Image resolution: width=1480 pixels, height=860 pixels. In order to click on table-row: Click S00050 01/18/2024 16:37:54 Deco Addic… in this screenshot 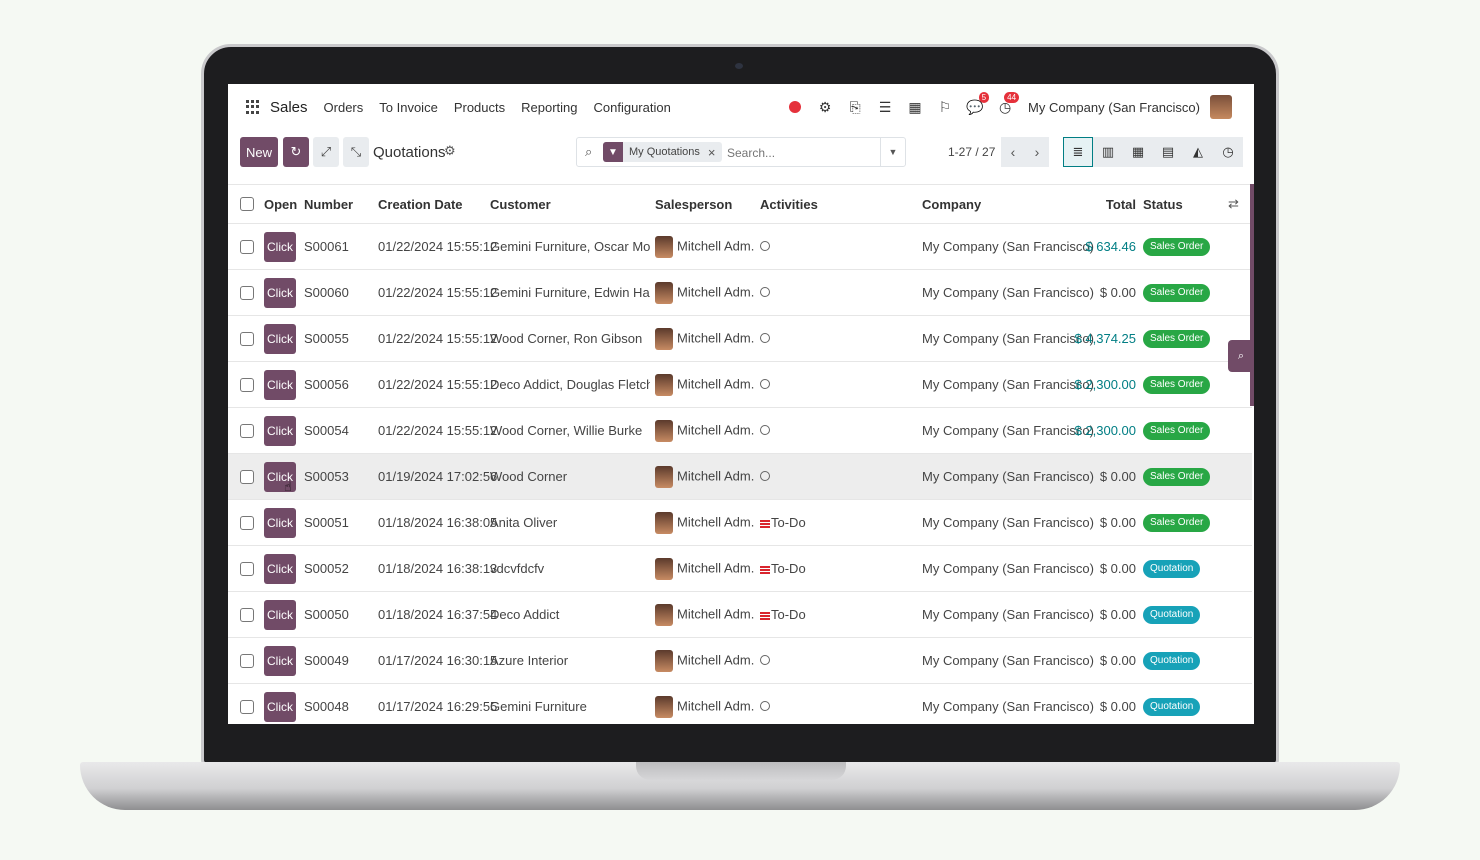, I will do `click(740, 615)`.